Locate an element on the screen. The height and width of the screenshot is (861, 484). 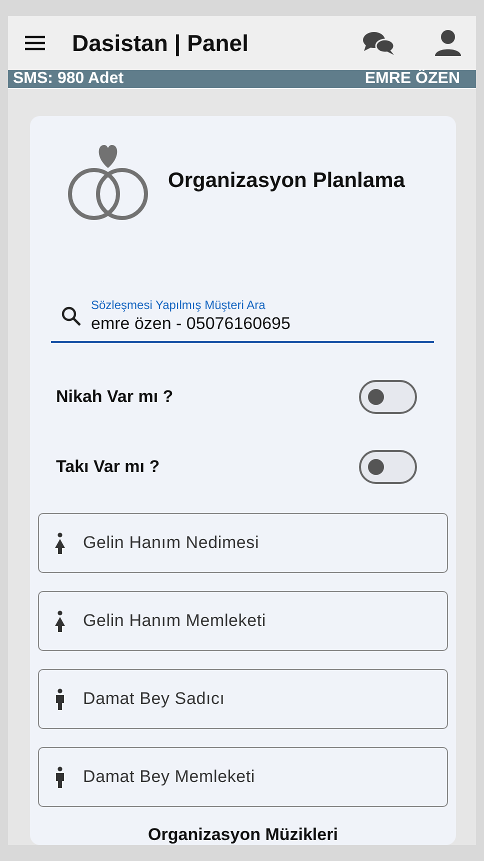
user-icon is located at coordinates (448, 43).